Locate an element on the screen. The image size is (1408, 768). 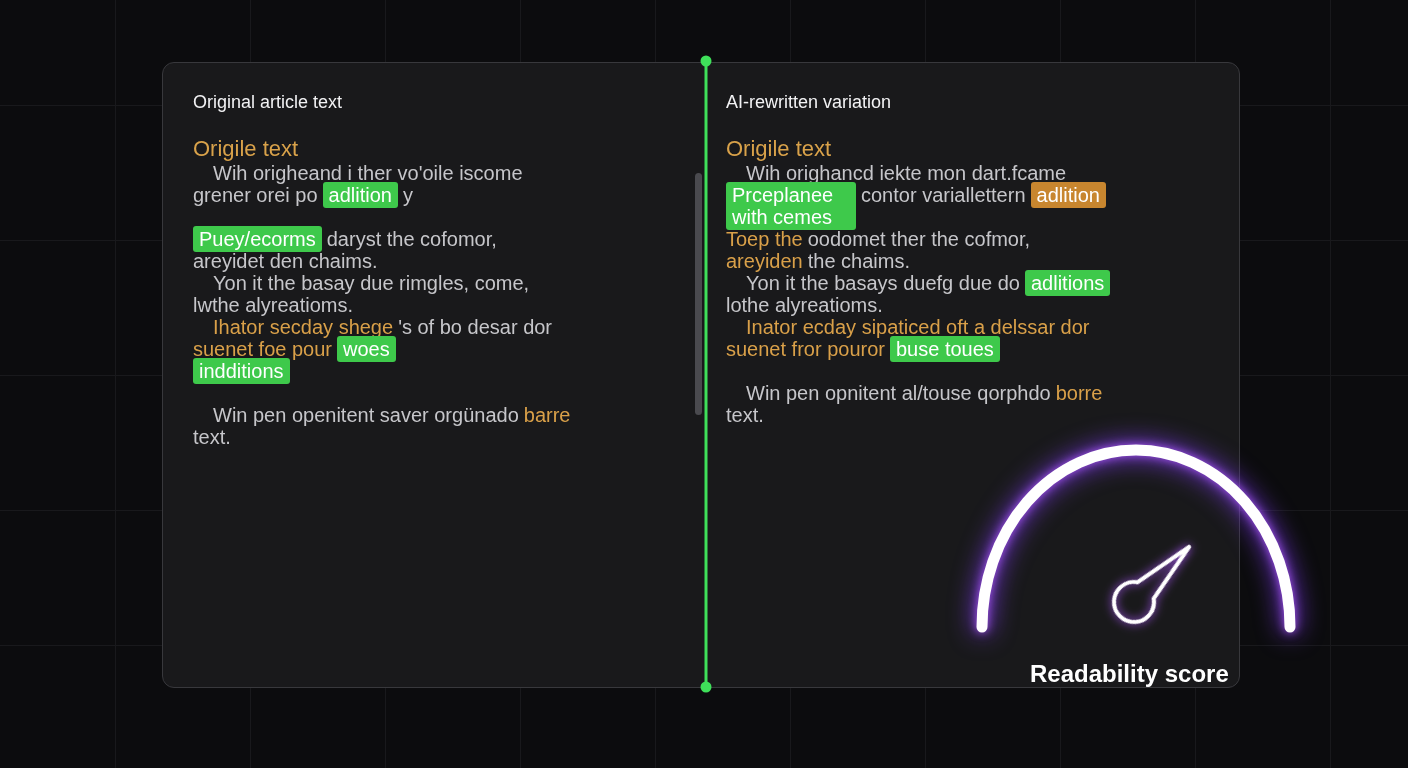
body-text: contor variallettern is located at coordinates (943, 195).